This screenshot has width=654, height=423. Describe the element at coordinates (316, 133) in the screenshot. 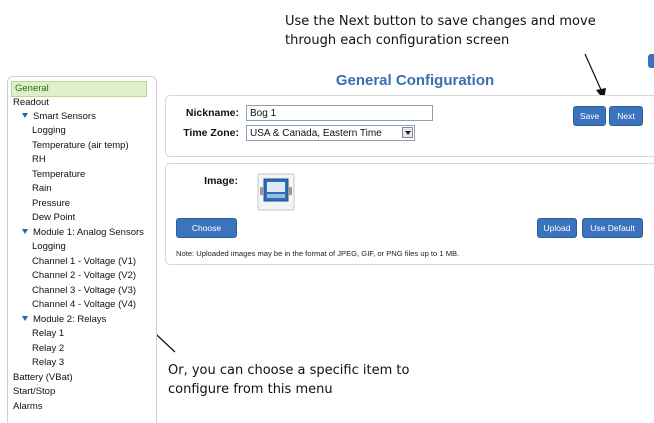

I see `timezone-value: USA & Canada, Eastern Time` at that location.